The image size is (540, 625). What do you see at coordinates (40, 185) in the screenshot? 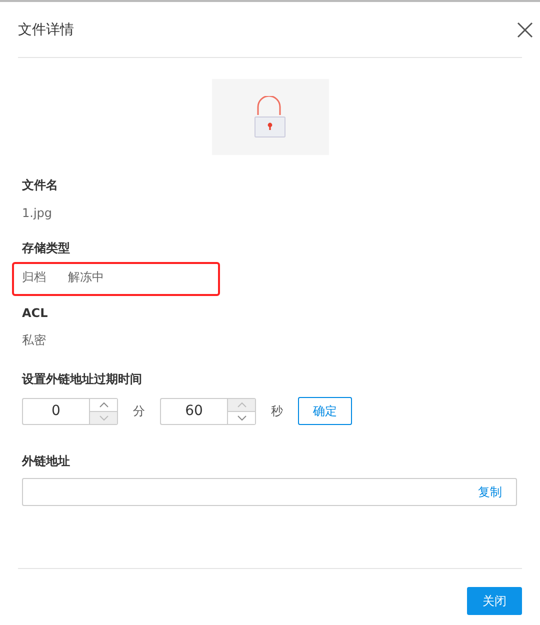
I see `field-label: 文件名` at bounding box center [40, 185].